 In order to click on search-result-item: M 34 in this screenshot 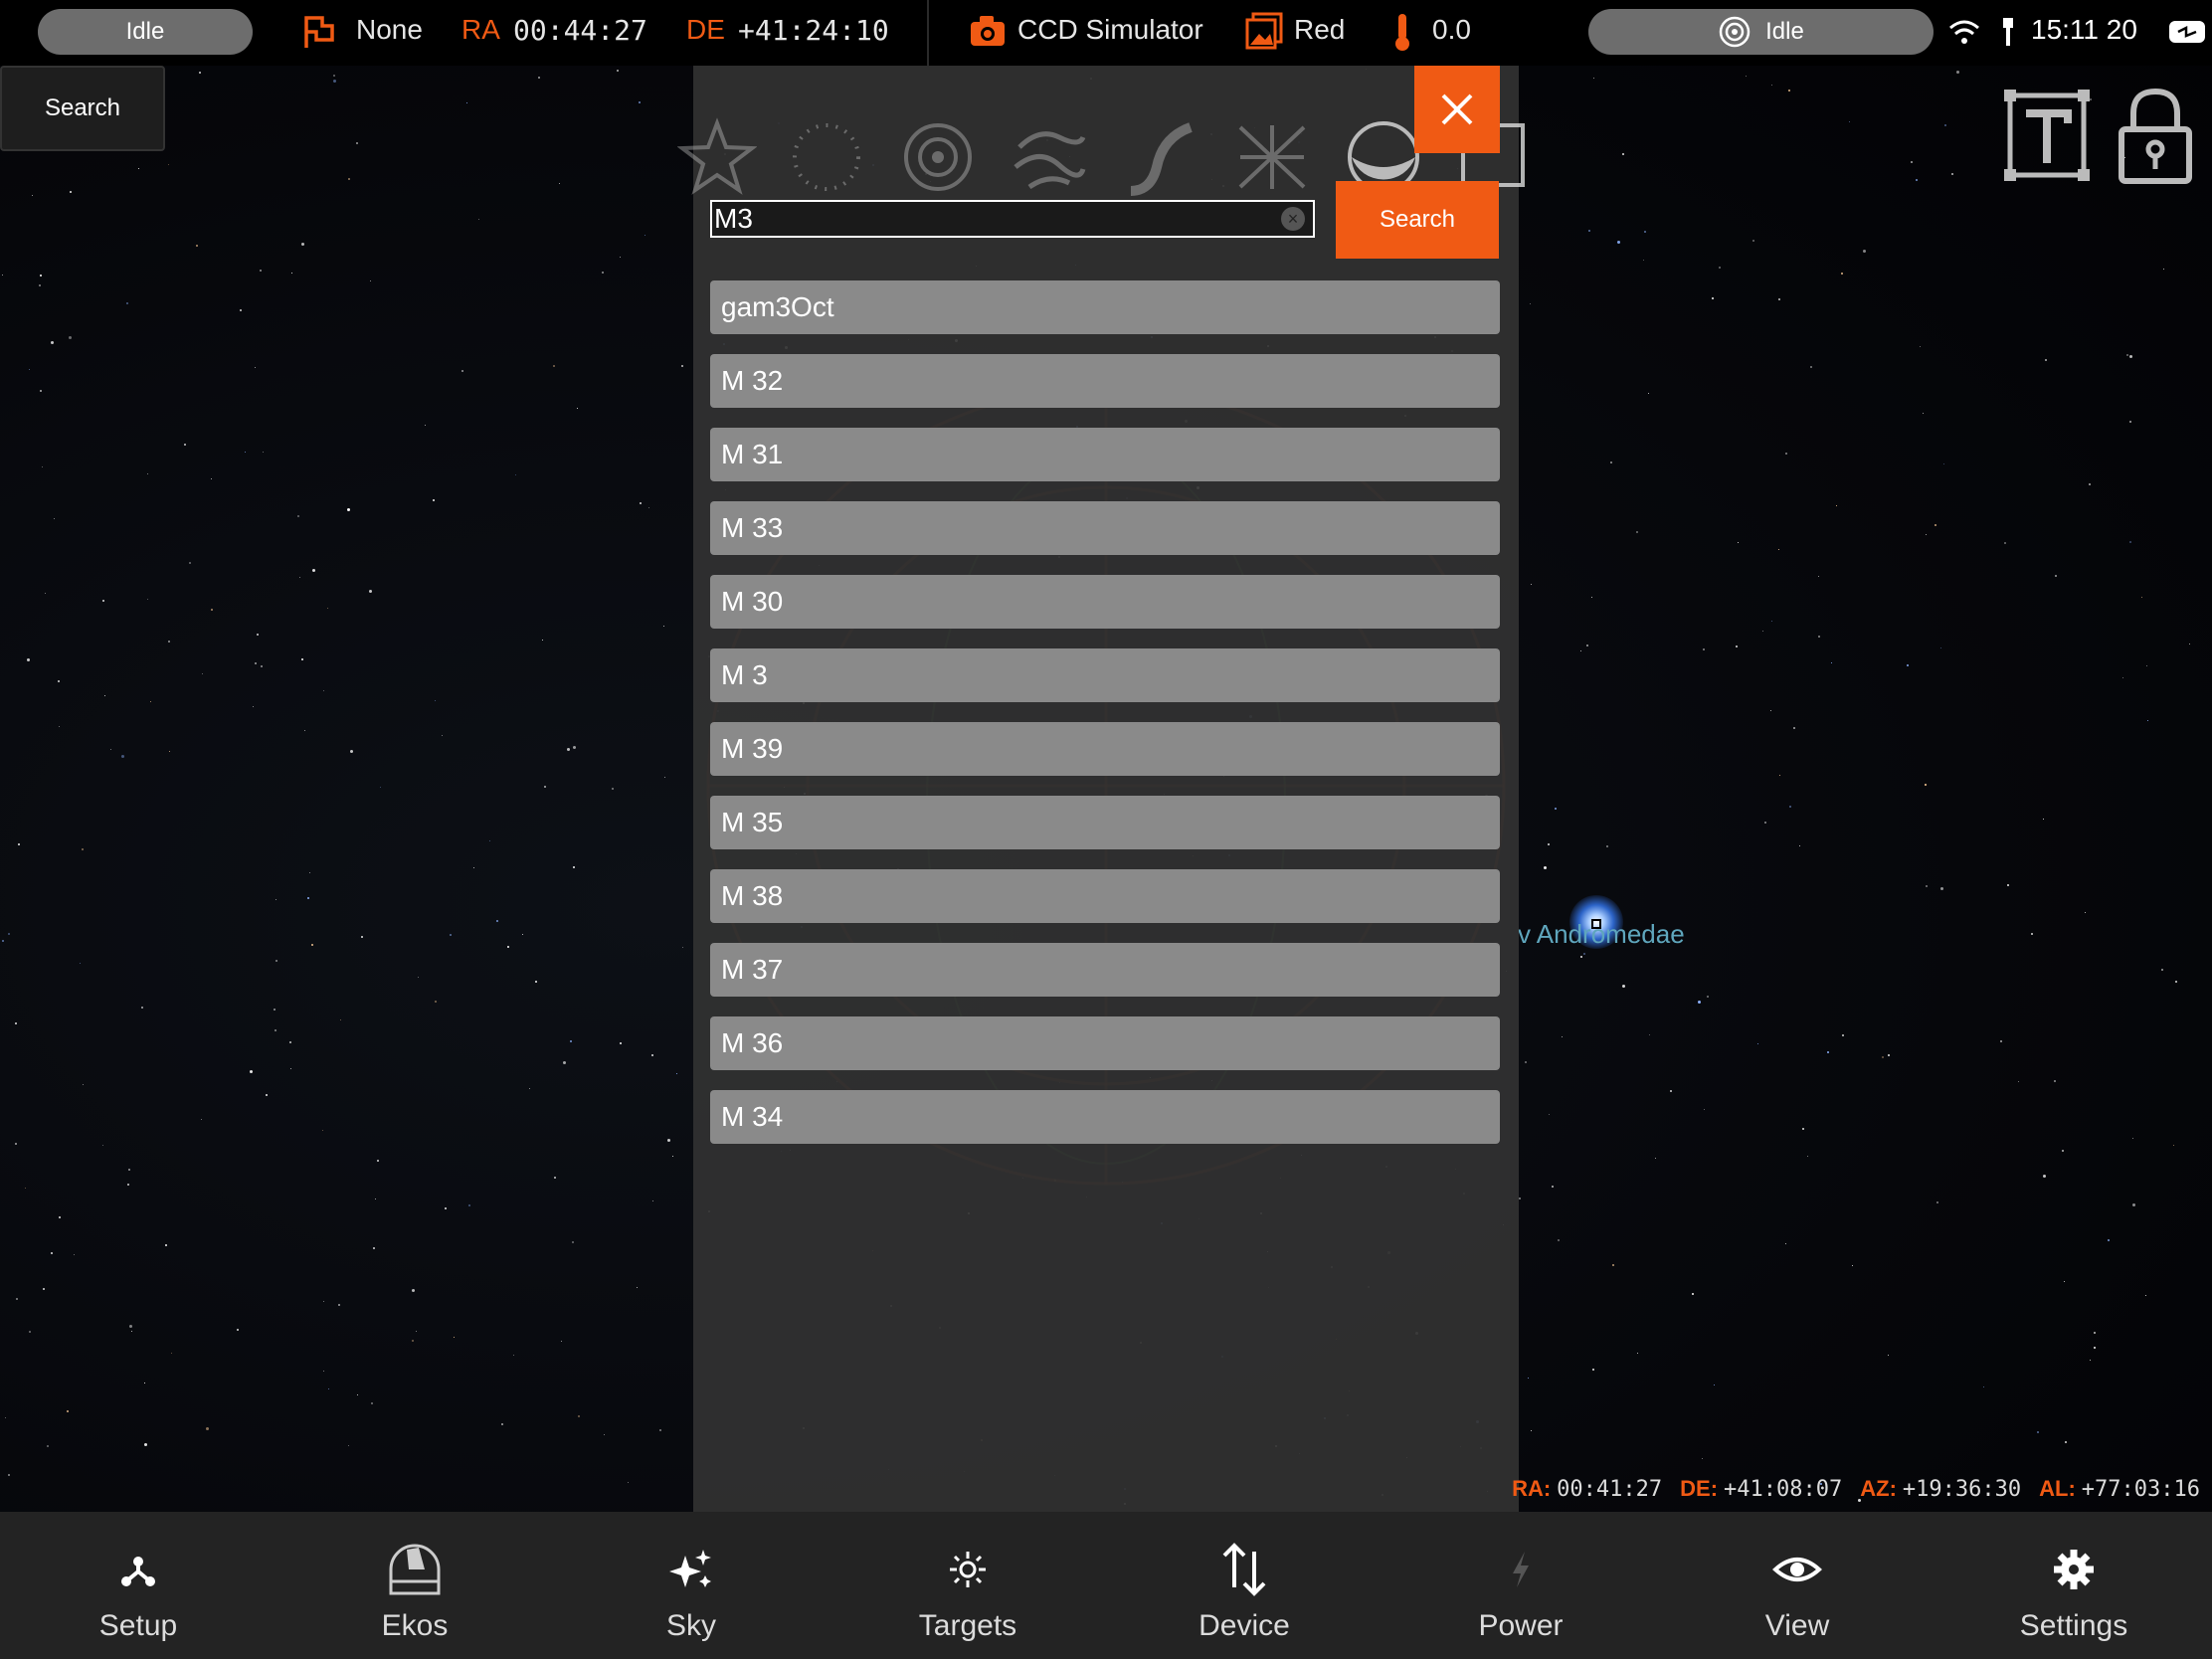, I will do `click(1105, 1117)`.